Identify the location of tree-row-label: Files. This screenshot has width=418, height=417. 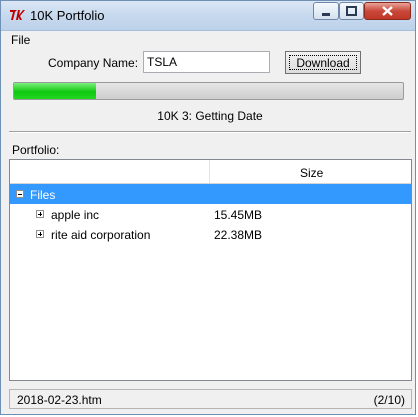
(43, 195).